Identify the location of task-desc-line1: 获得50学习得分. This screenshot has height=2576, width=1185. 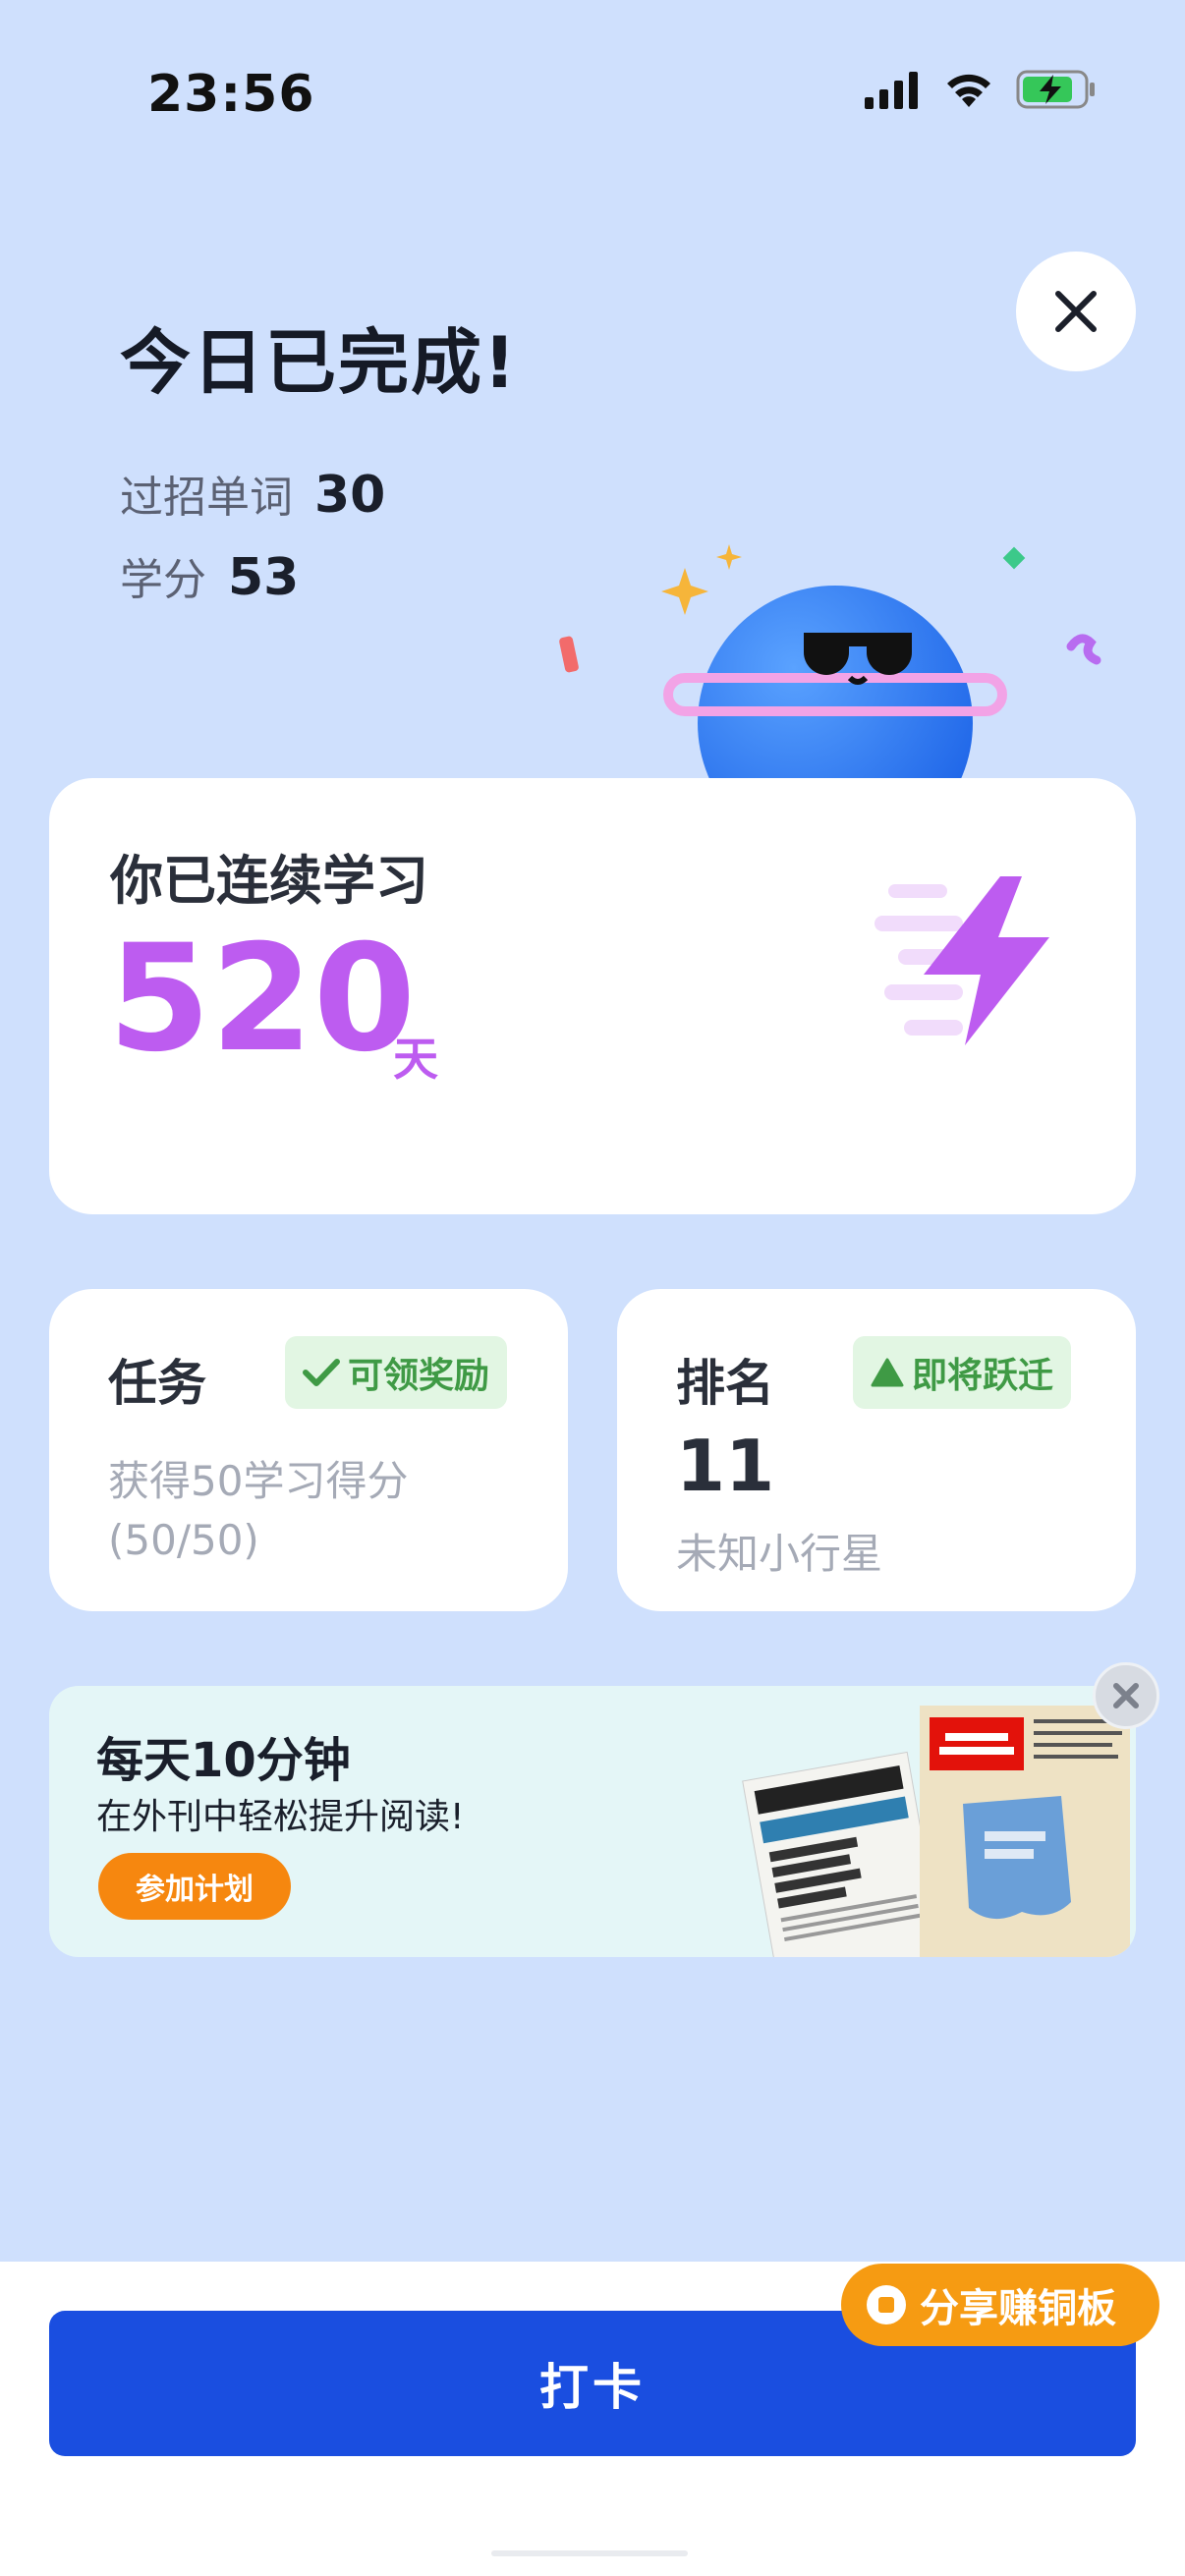
(258, 1481).